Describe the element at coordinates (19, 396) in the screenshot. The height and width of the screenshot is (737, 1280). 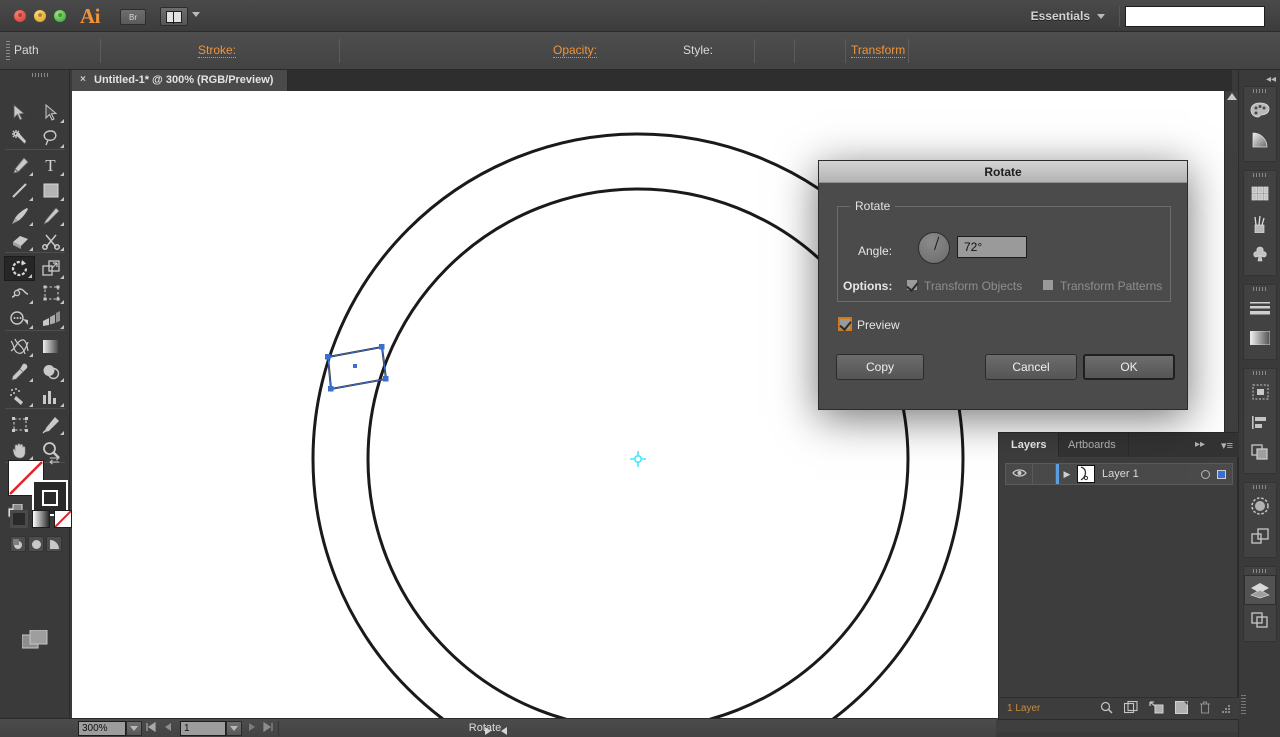
I see `tool-symbol-sprayer` at that location.